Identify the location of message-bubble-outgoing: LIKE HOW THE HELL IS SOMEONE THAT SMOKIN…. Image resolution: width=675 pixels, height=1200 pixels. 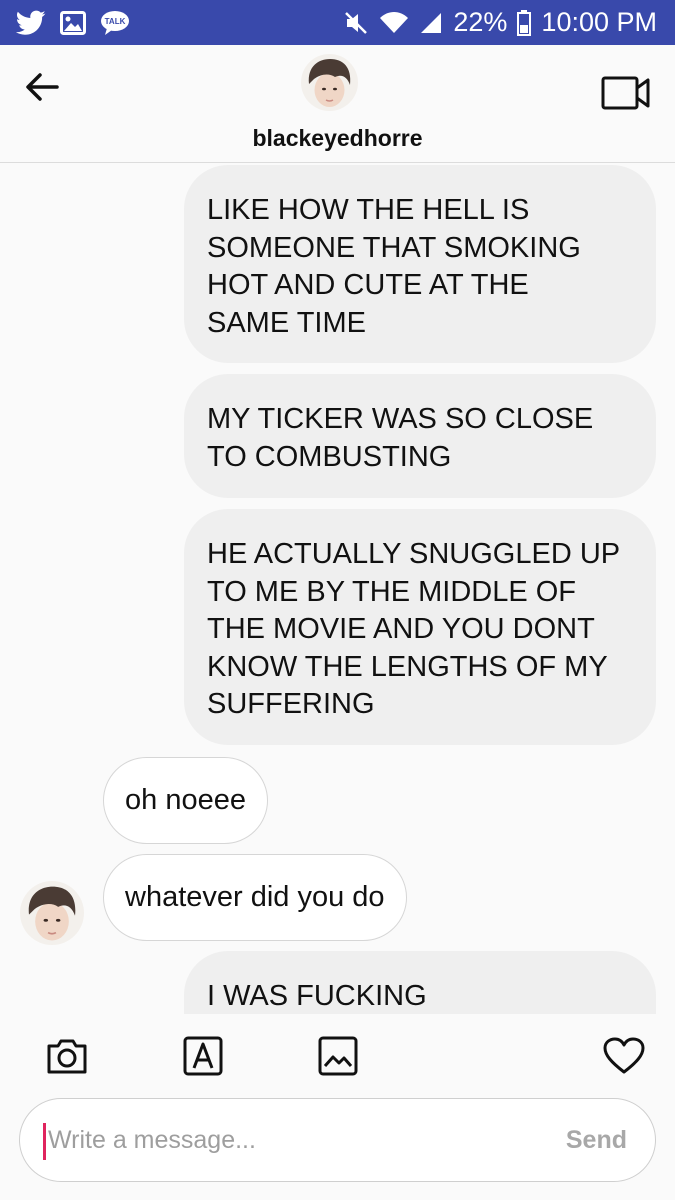
(420, 264).